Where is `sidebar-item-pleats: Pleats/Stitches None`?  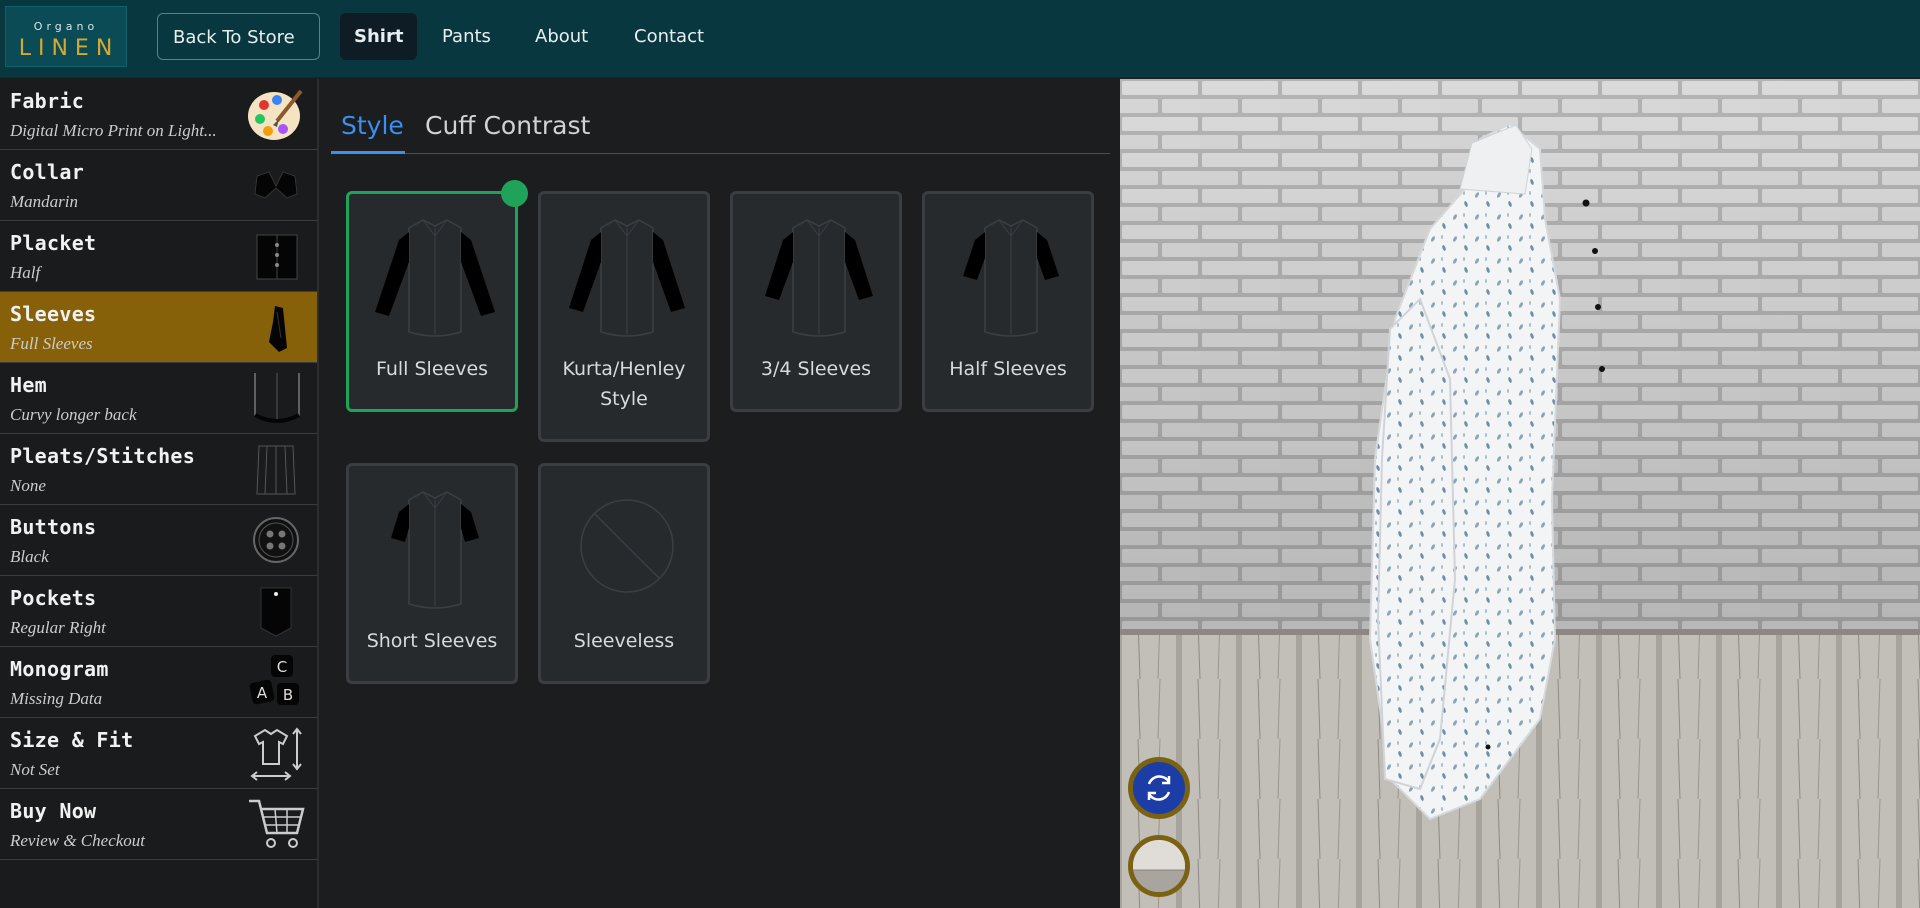
sidebar-item-pleats: Pleats/Stitches None is located at coordinates (158, 469).